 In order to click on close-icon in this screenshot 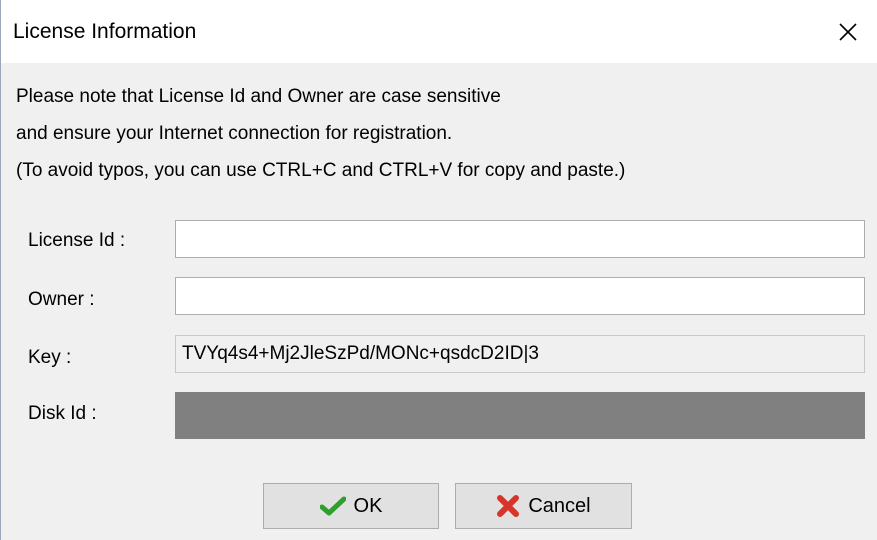, I will do `click(848, 31)`.